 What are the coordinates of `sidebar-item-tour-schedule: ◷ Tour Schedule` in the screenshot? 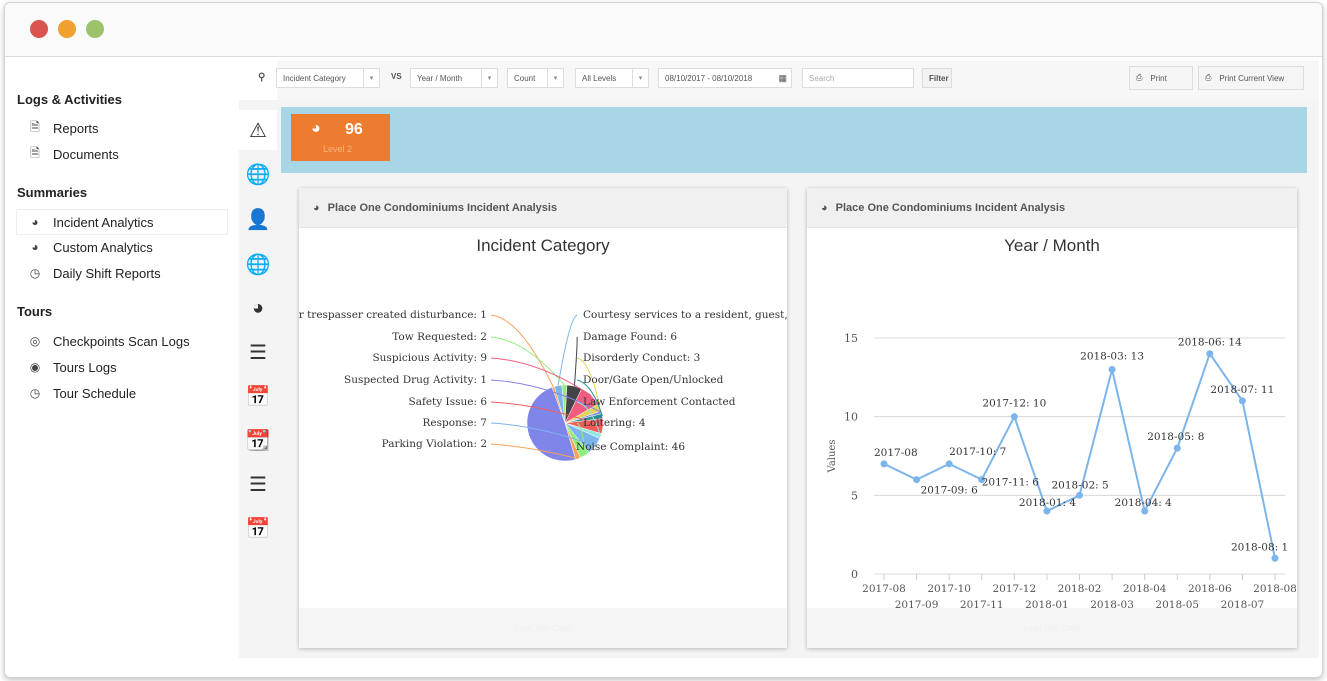 It's located at (122, 393).